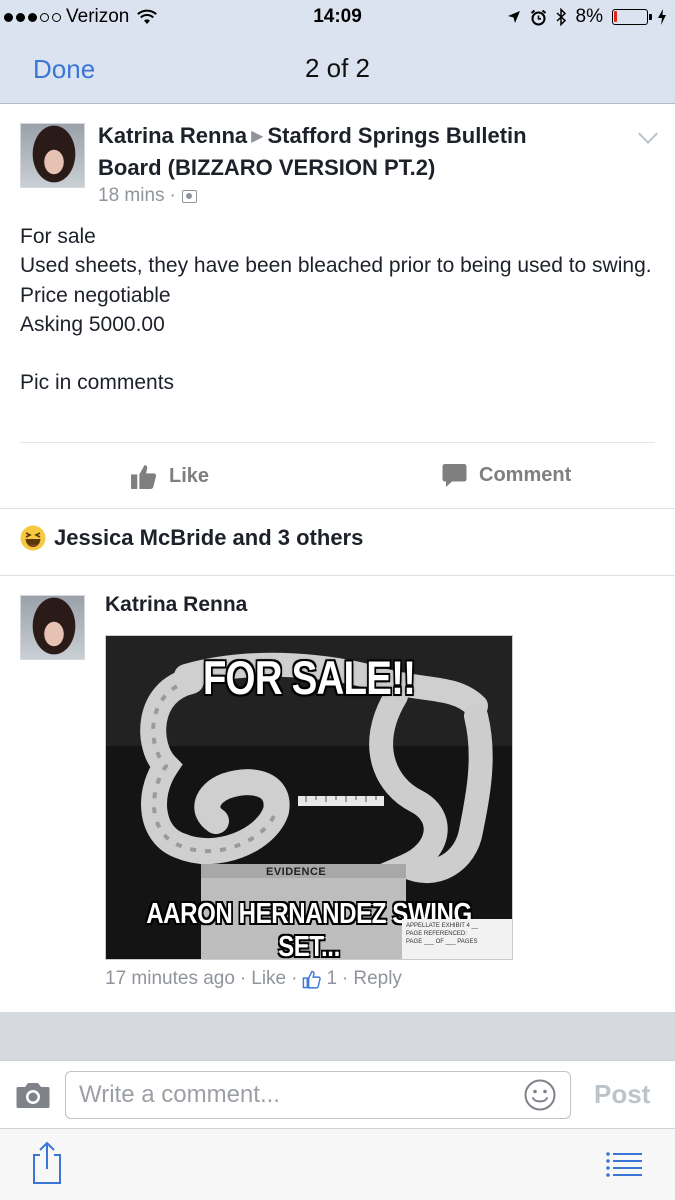 Image resolution: width=675 pixels, height=1200 pixels. Describe the element at coordinates (296, 872) in the screenshot. I see `photo-evidence-label: EVIDENCE` at that location.